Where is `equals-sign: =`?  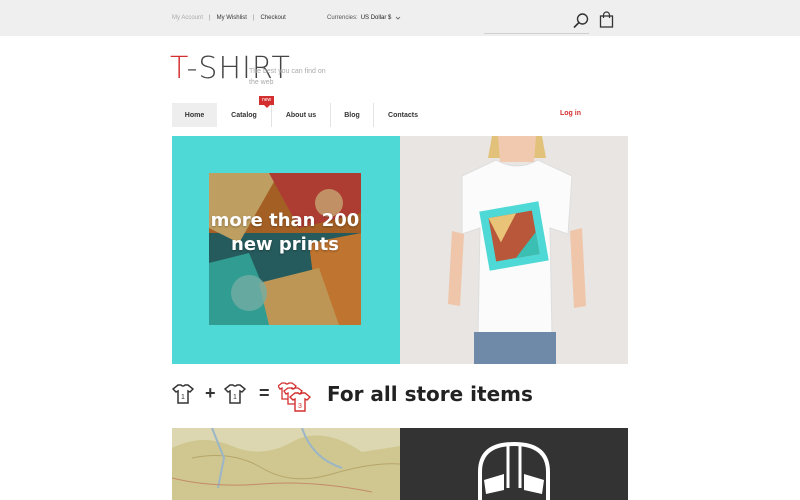 equals-sign: = is located at coordinates (264, 393).